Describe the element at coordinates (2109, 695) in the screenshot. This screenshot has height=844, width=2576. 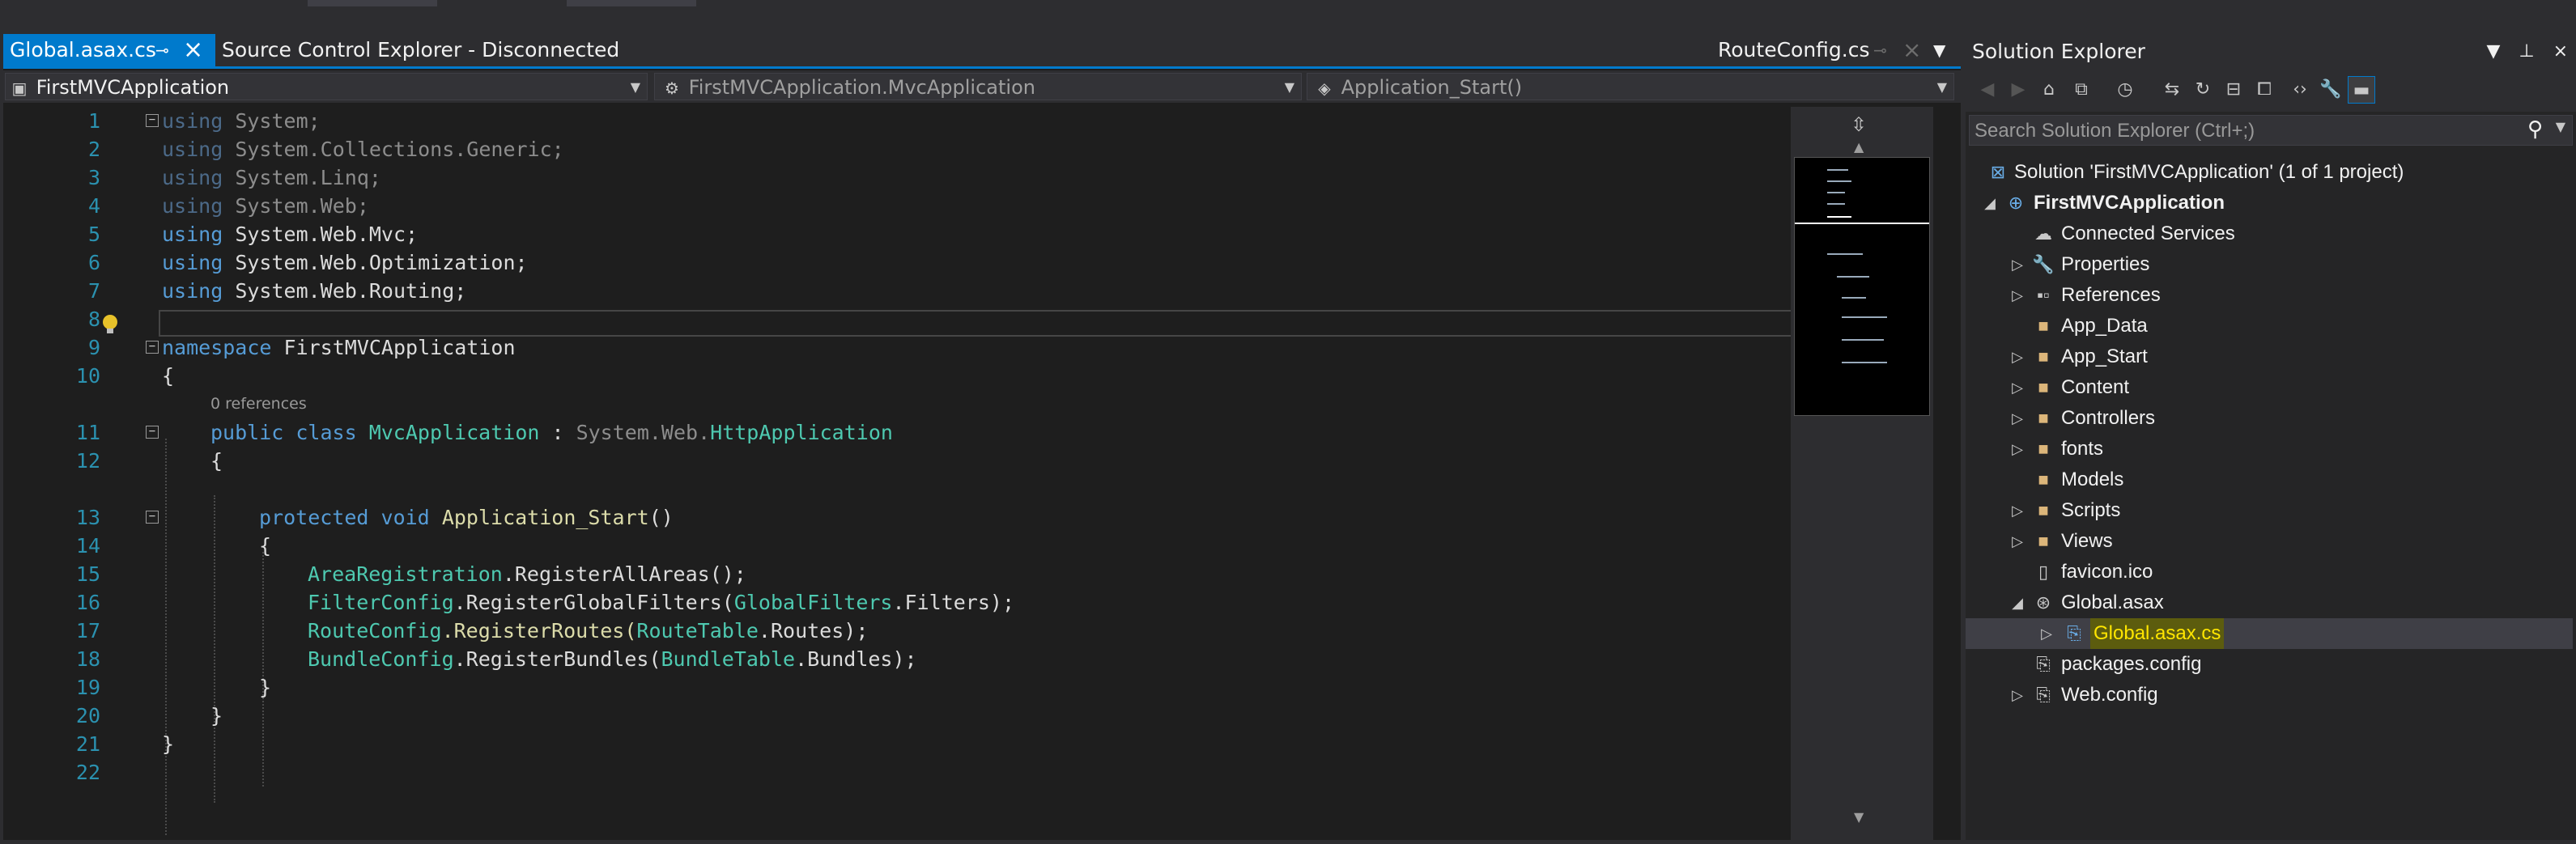
I see `tree-item-label: Web.config` at that location.